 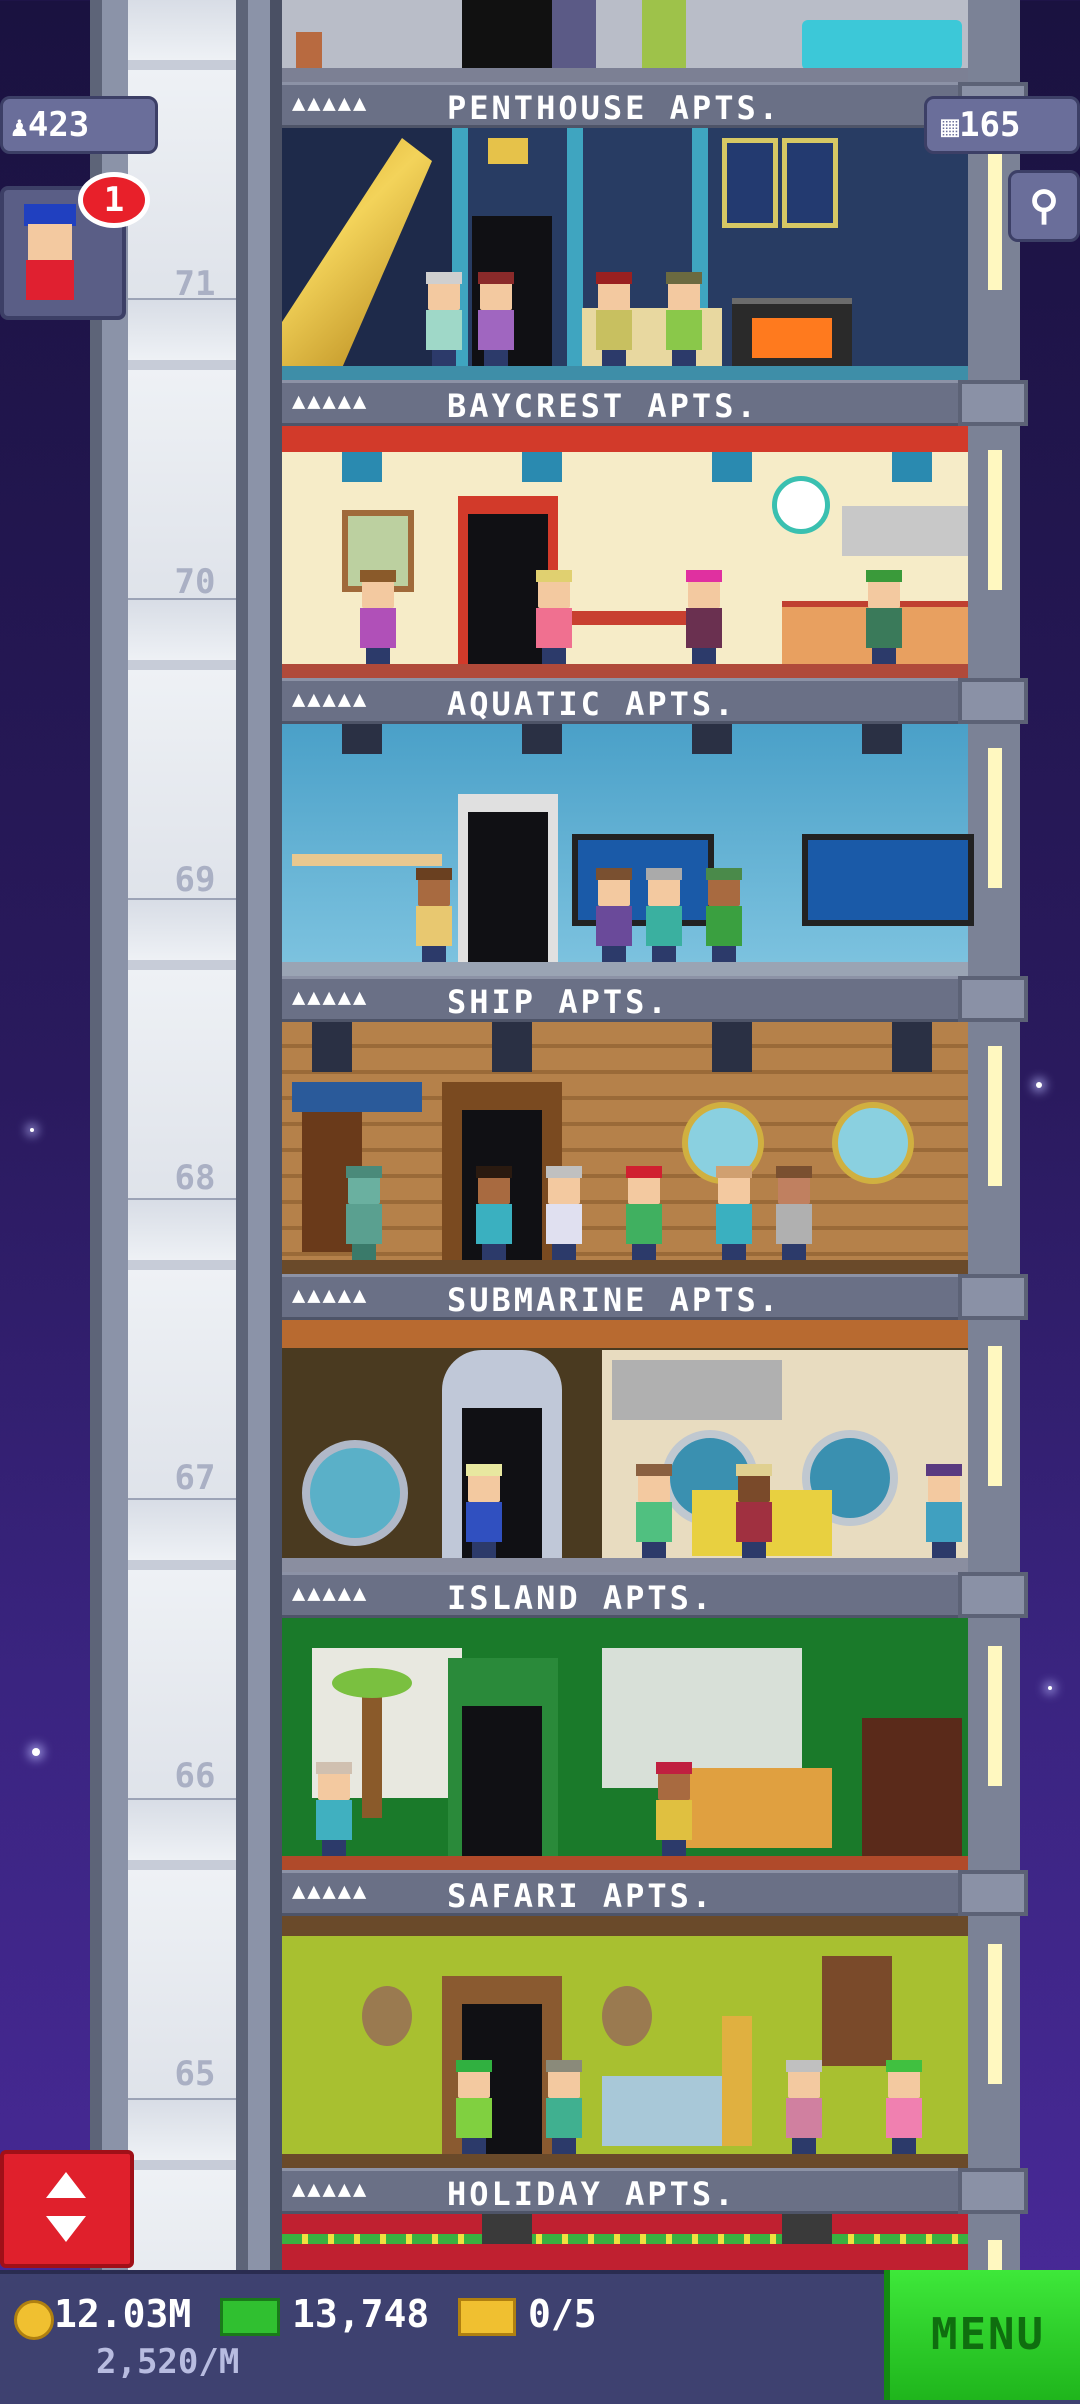 I want to click on room-submarine, so click(x=625, y=1446).